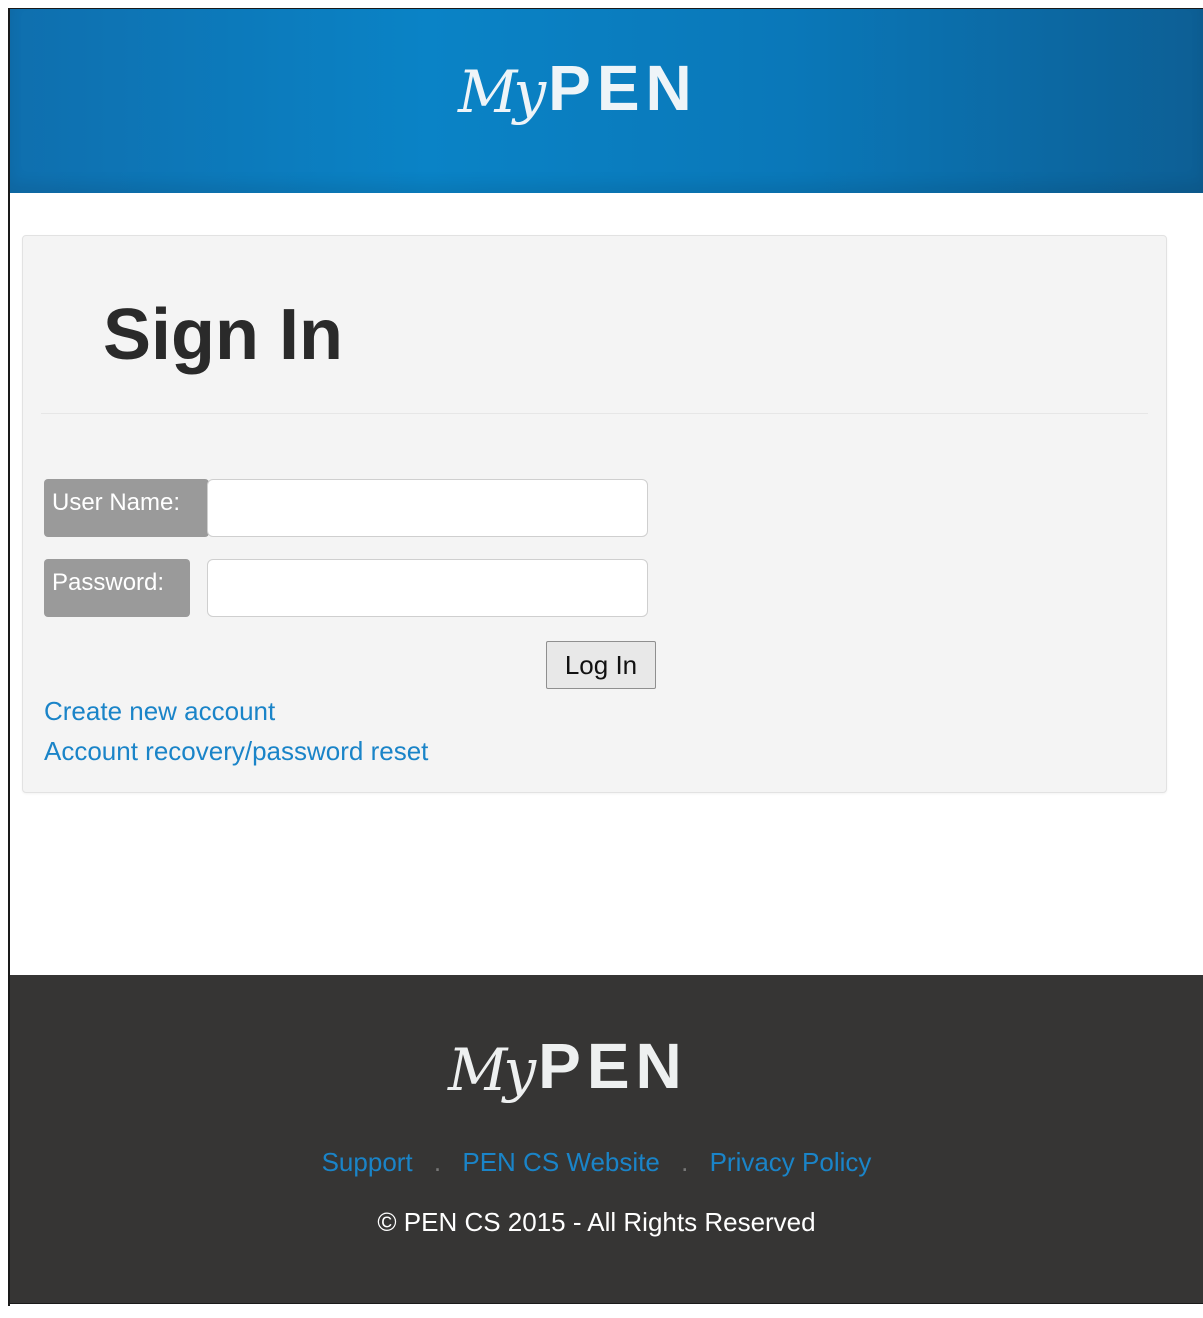 The image size is (1203, 1318). Describe the element at coordinates (613, 1066) in the screenshot. I see `footer-logo-bold: PEN` at that location.